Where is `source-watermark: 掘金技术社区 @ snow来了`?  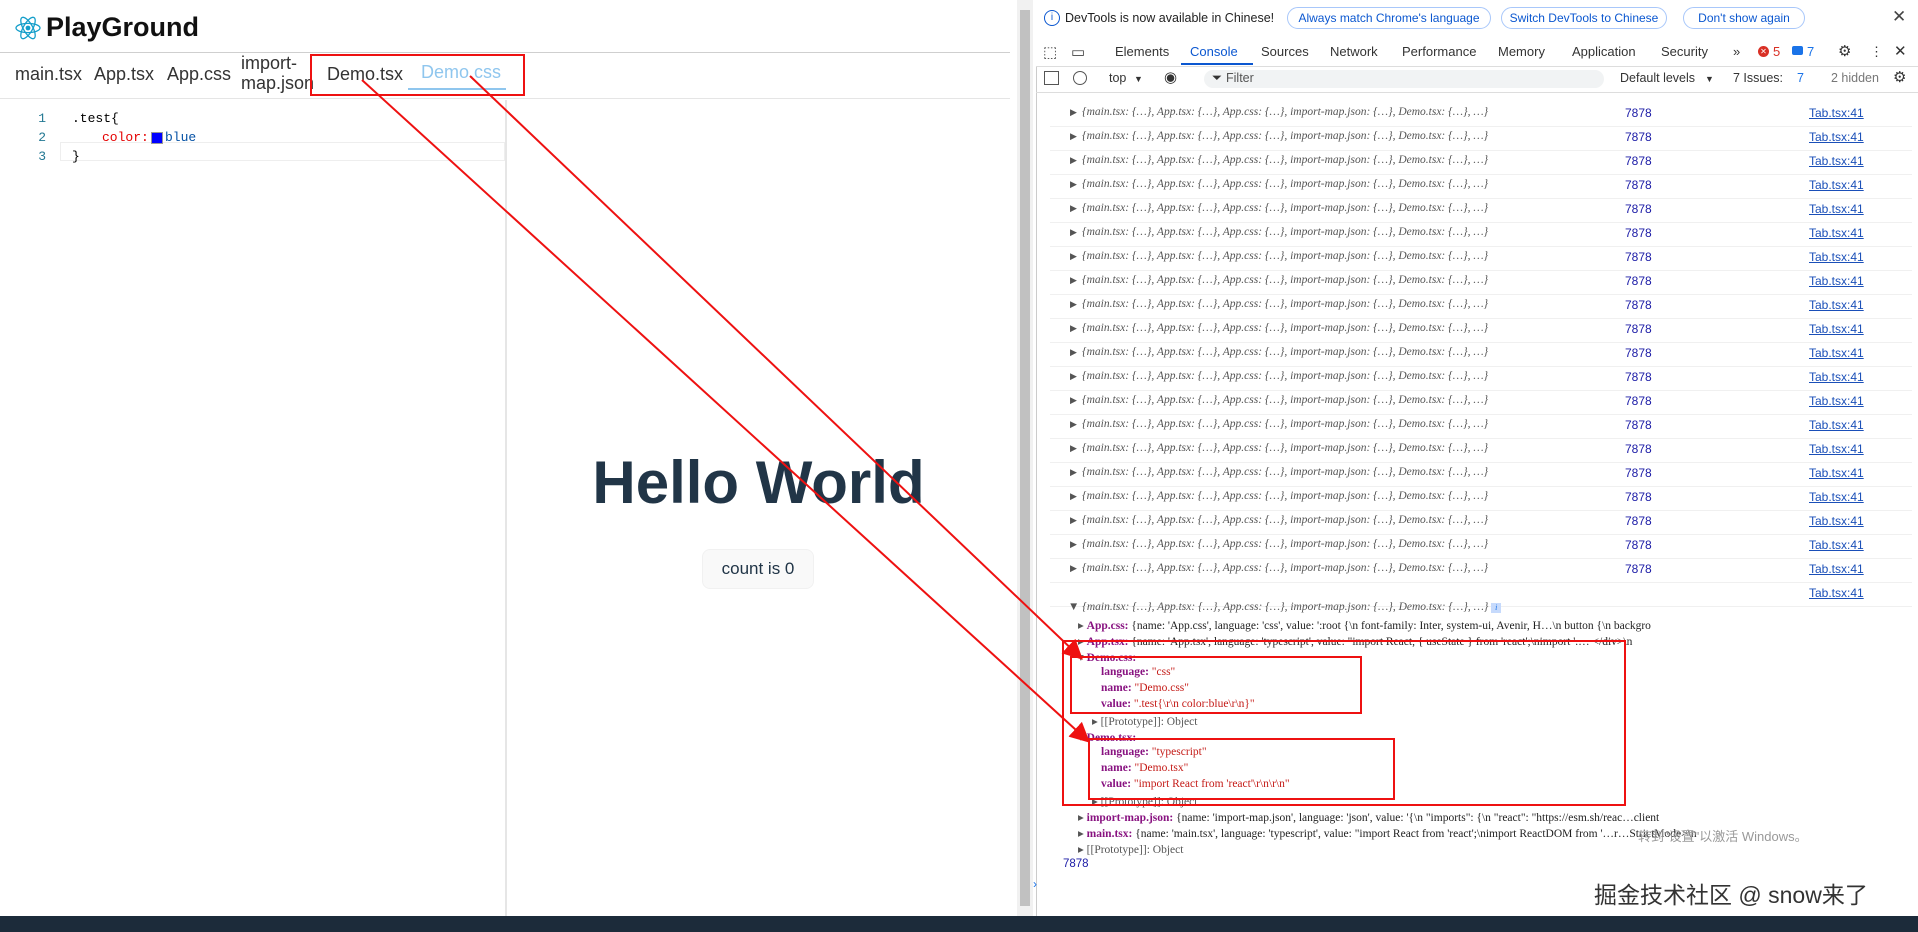
source-watermark: 掘金技术社区 @ snow来了 is located at coordinates (1731, 895).